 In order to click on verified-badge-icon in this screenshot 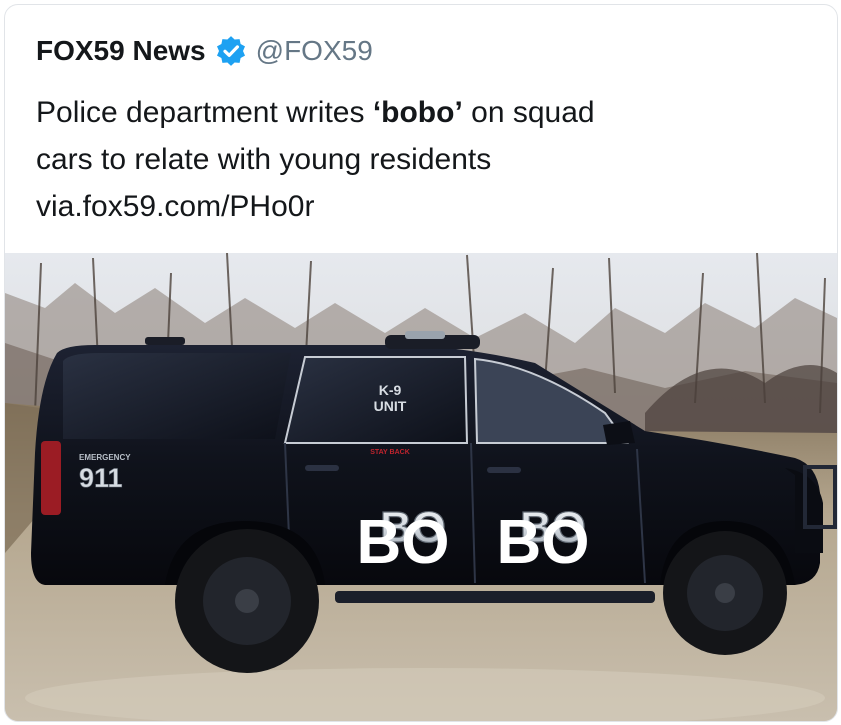, I will do `click(231, 51)`.